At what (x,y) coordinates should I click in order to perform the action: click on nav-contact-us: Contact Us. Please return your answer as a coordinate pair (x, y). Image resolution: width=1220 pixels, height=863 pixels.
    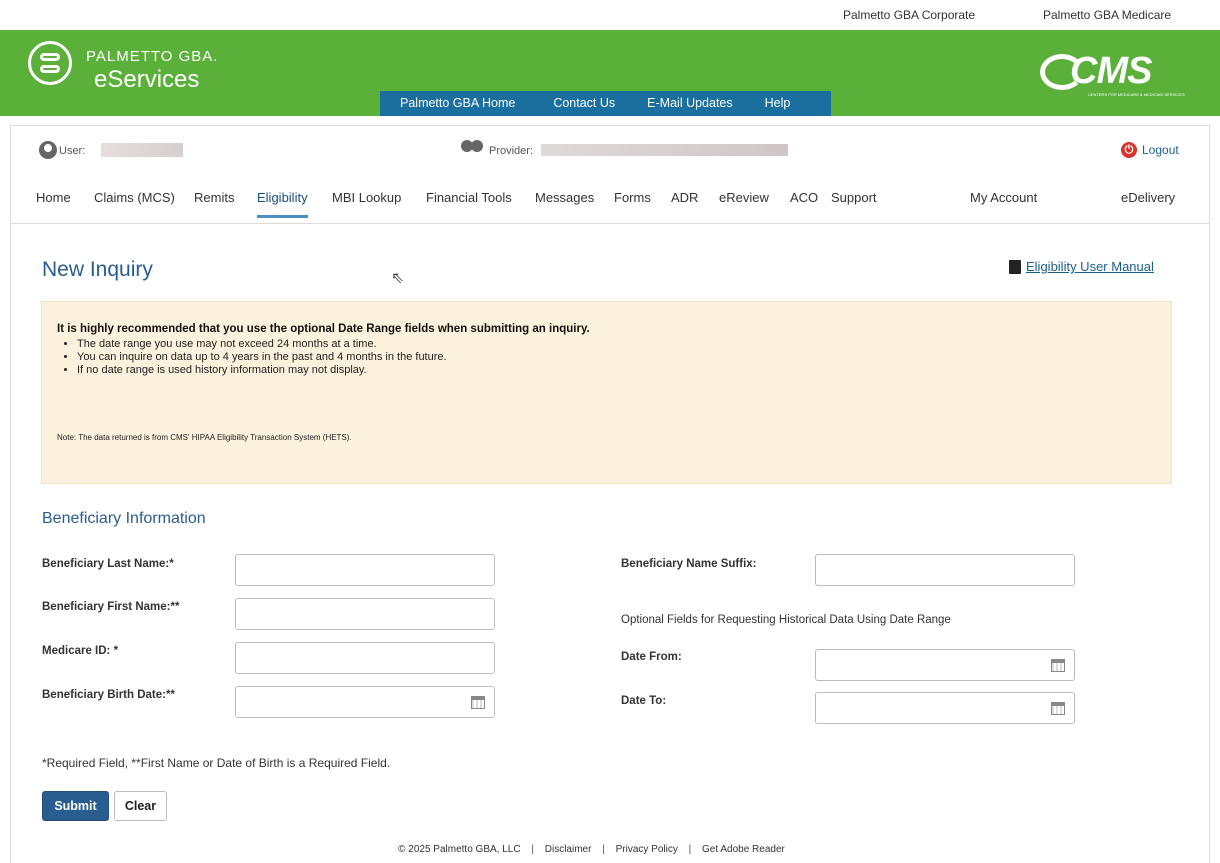
    Looking at the image, I should click on (584, 103).